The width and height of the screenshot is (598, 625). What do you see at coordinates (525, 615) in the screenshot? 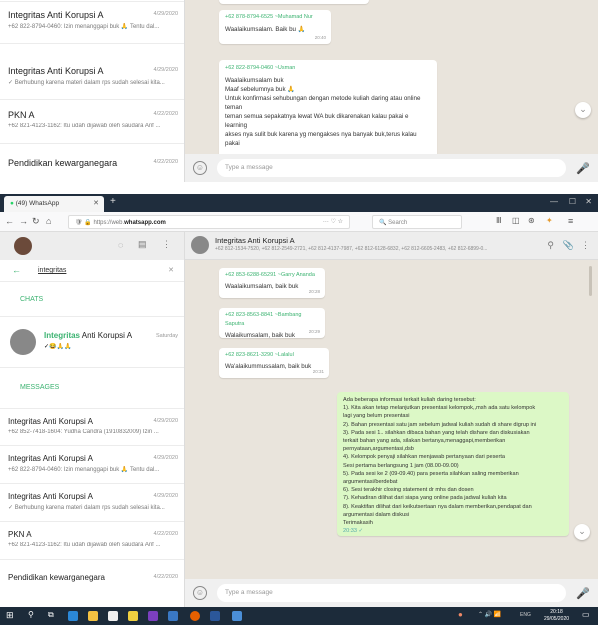
I see `language-indicator: ENG` at bounding box center [525, 615].